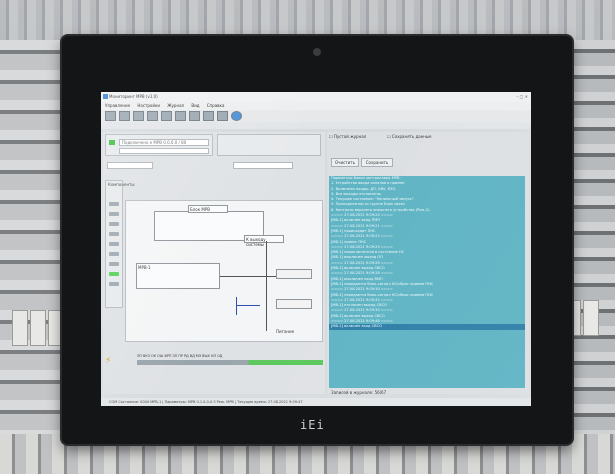  I want to click on connection-field: Подключено к MPB 0.0.0.0 / 80, so click(164, 142).